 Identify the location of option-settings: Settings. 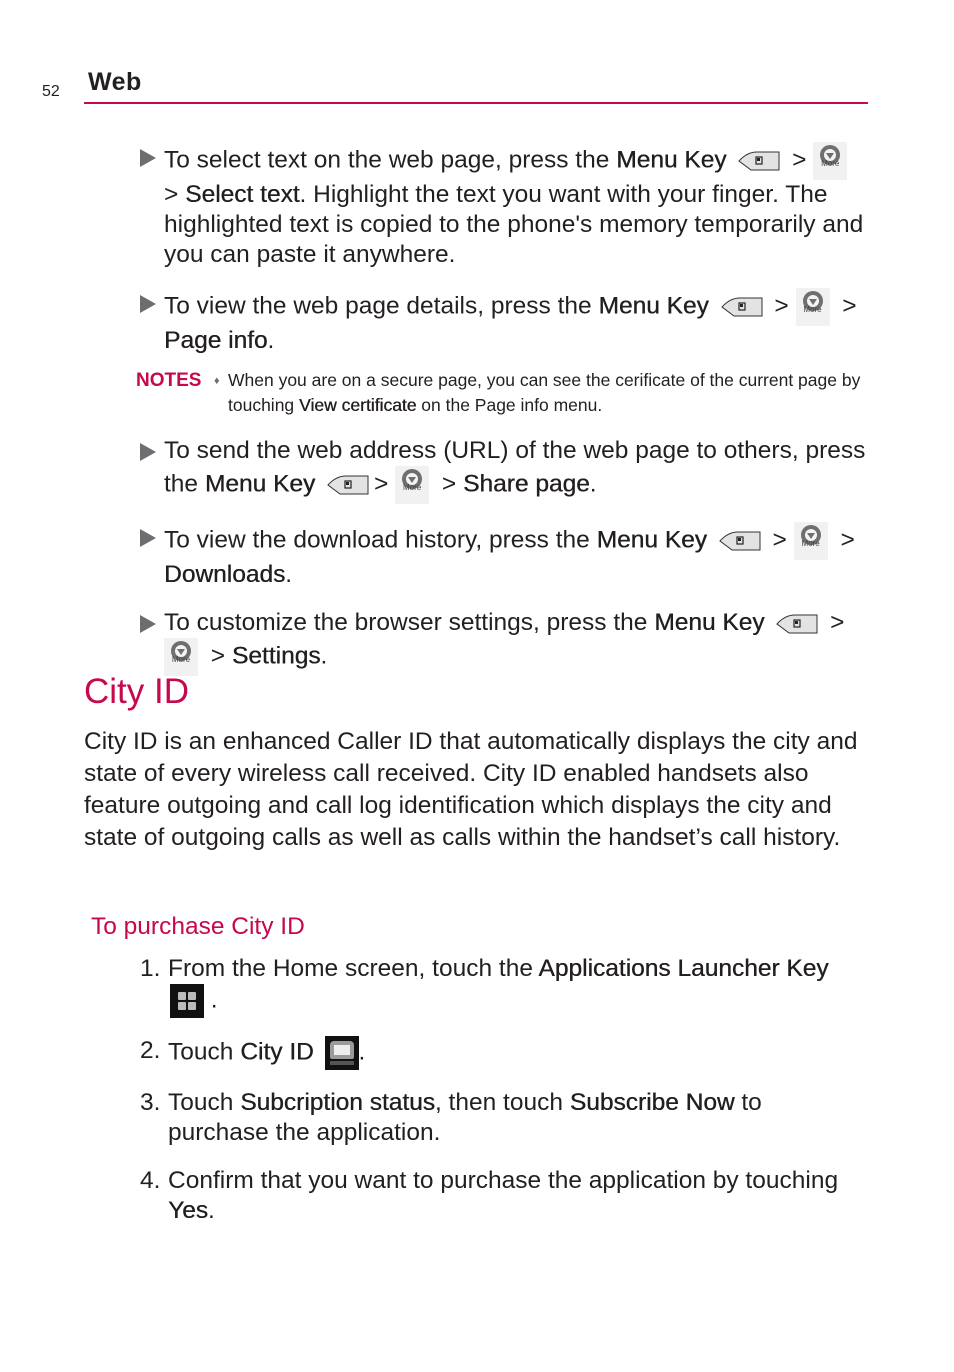
(276, 656).